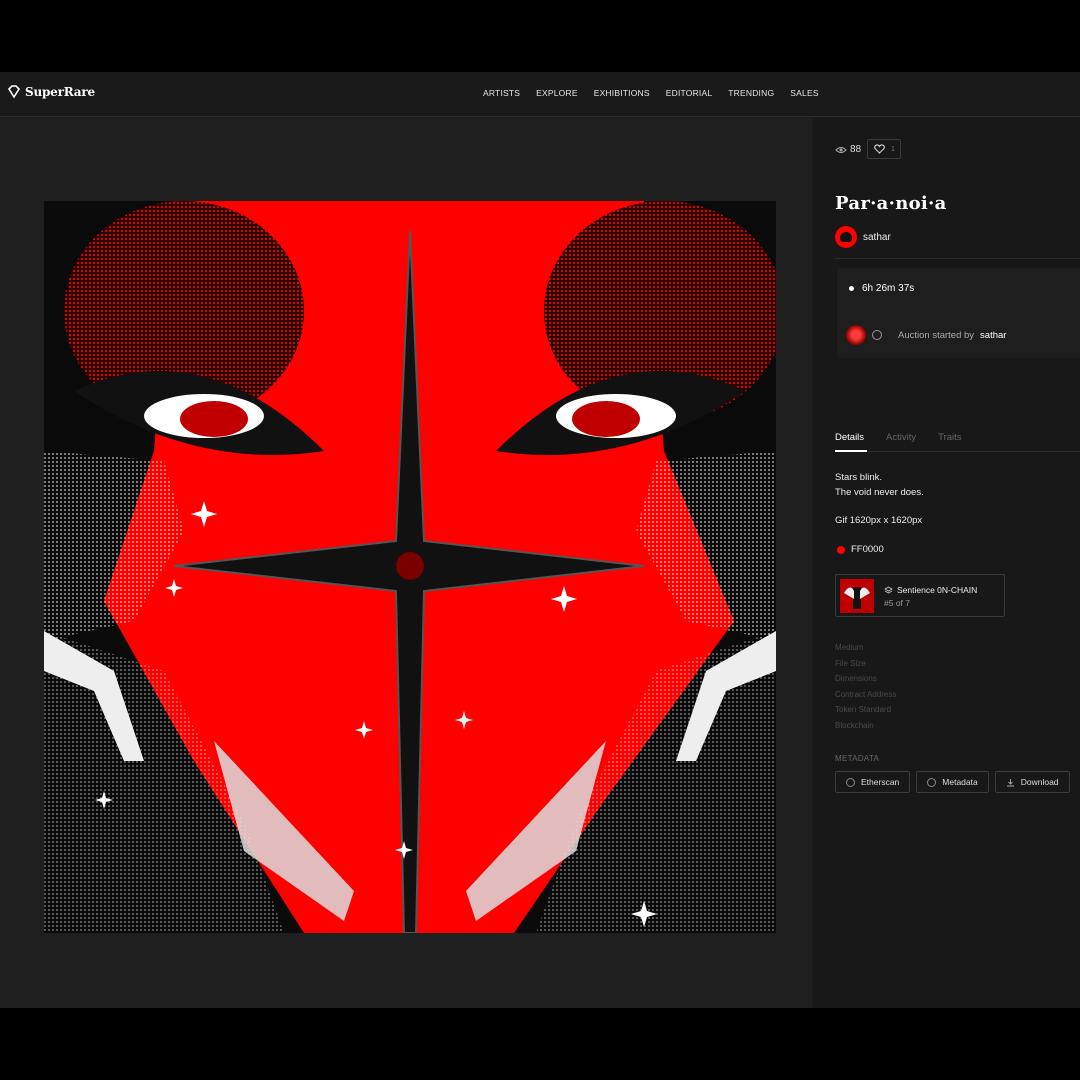  I want to click on property-dimensions: Dimensions, so click(856, 678).